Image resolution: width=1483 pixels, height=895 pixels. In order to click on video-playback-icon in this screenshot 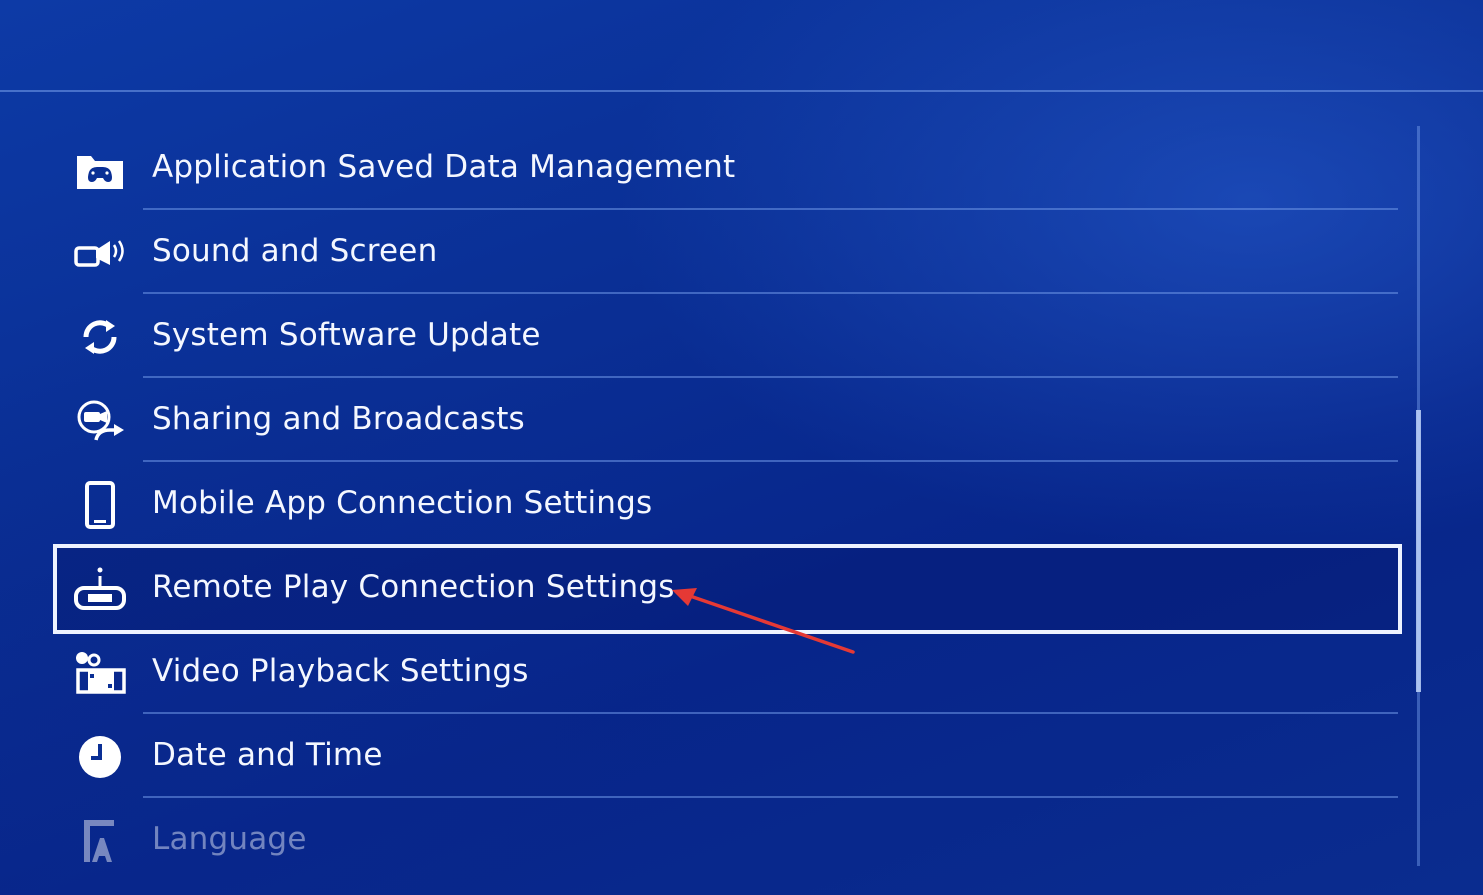, I will do `click(100, 673)`.